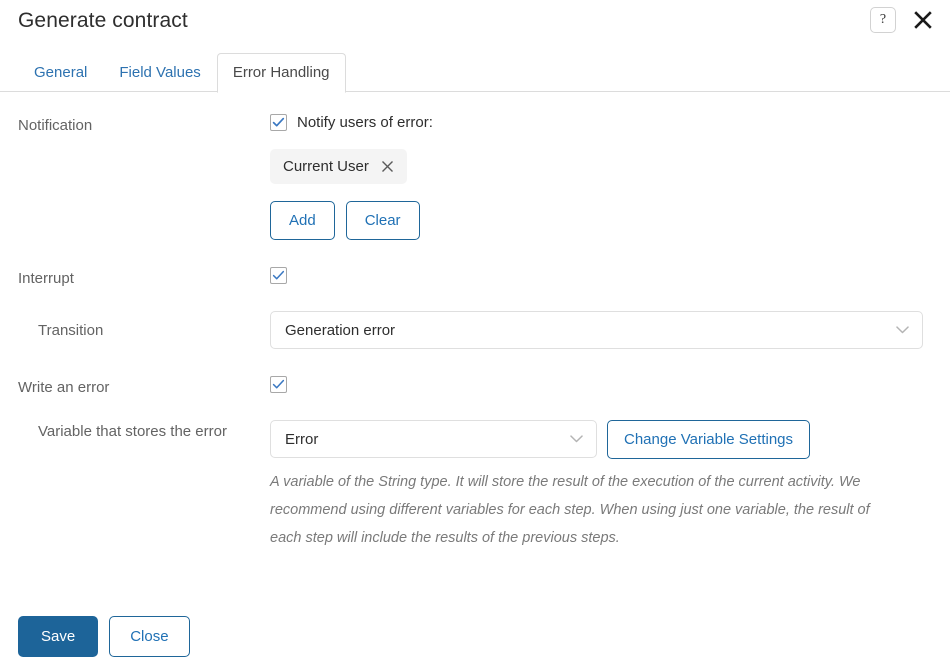  I want to click on recipient-chip-remove-button, so click(388, 167).